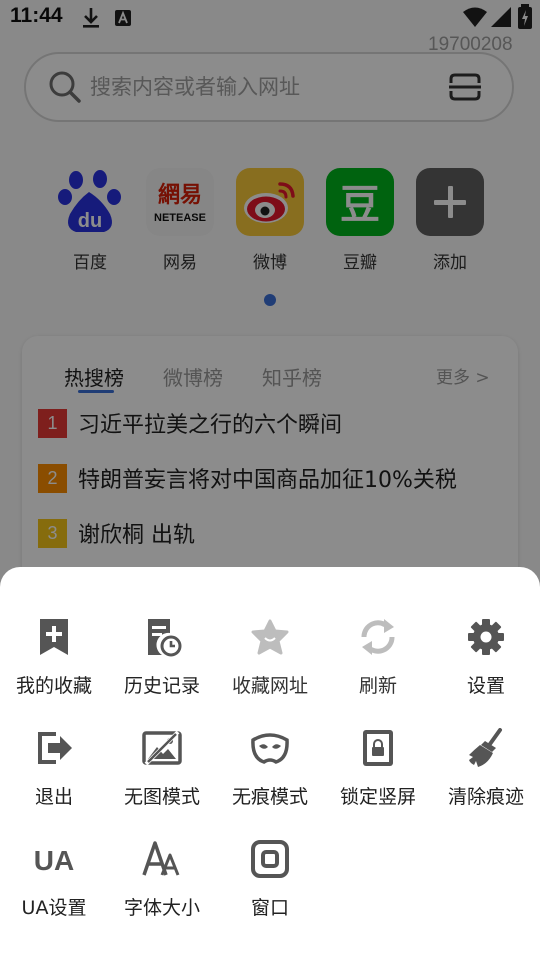  What do you see at coordinates (486, 778) in the screenshot?
I see `menu-item-clear-traces: 清除痕迹` at bounding box center [486, 778].